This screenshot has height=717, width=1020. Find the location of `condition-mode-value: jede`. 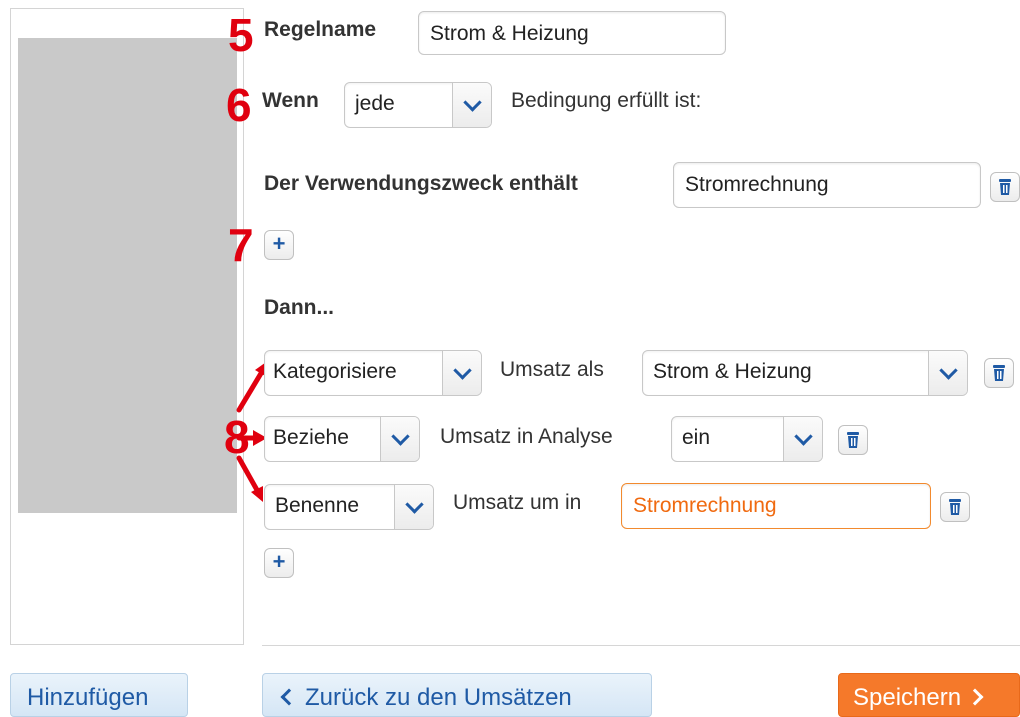

condition-mode-value: jede is located at coordinates (375, 103).